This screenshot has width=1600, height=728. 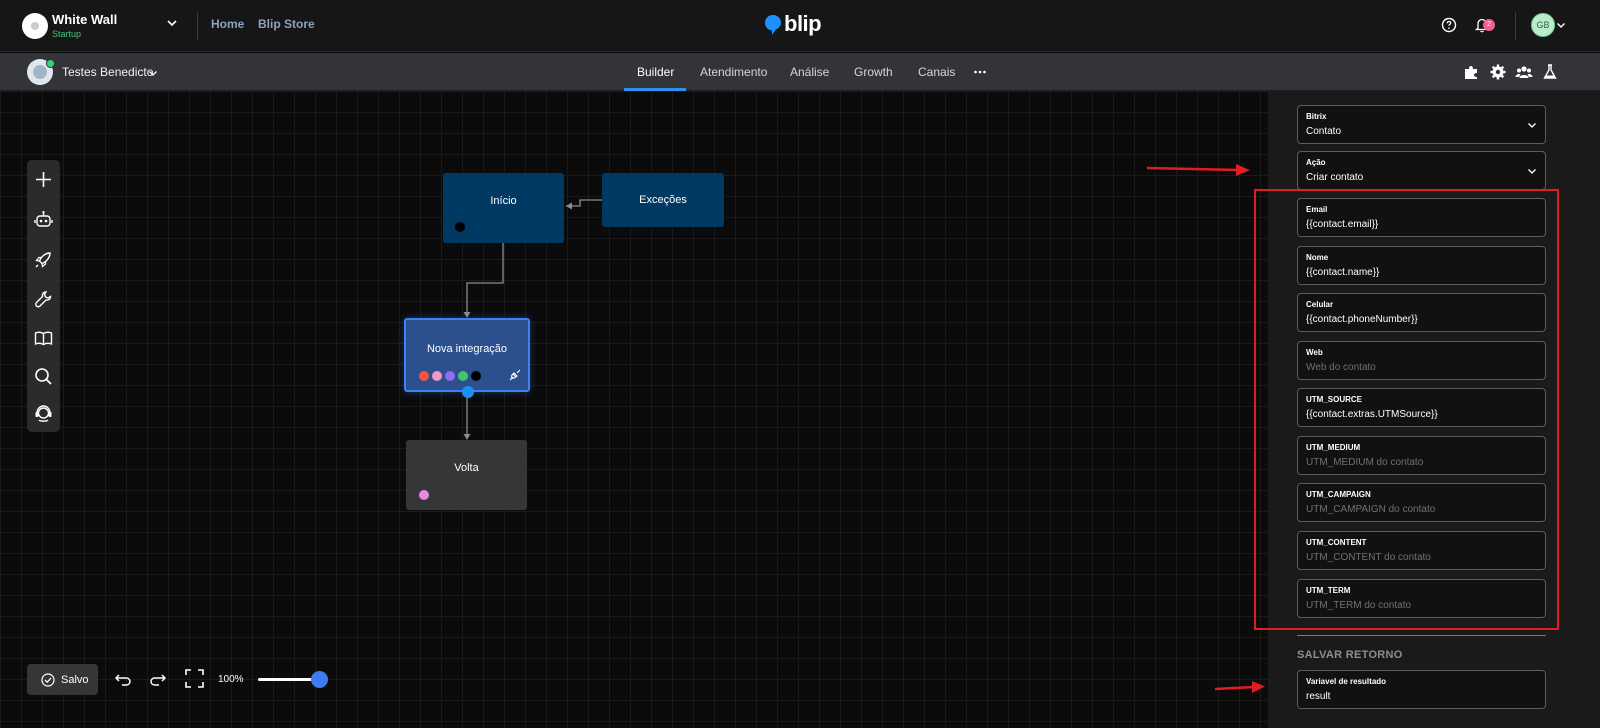 I want to click on org-plan: Startup, so click(x=67, y=34).